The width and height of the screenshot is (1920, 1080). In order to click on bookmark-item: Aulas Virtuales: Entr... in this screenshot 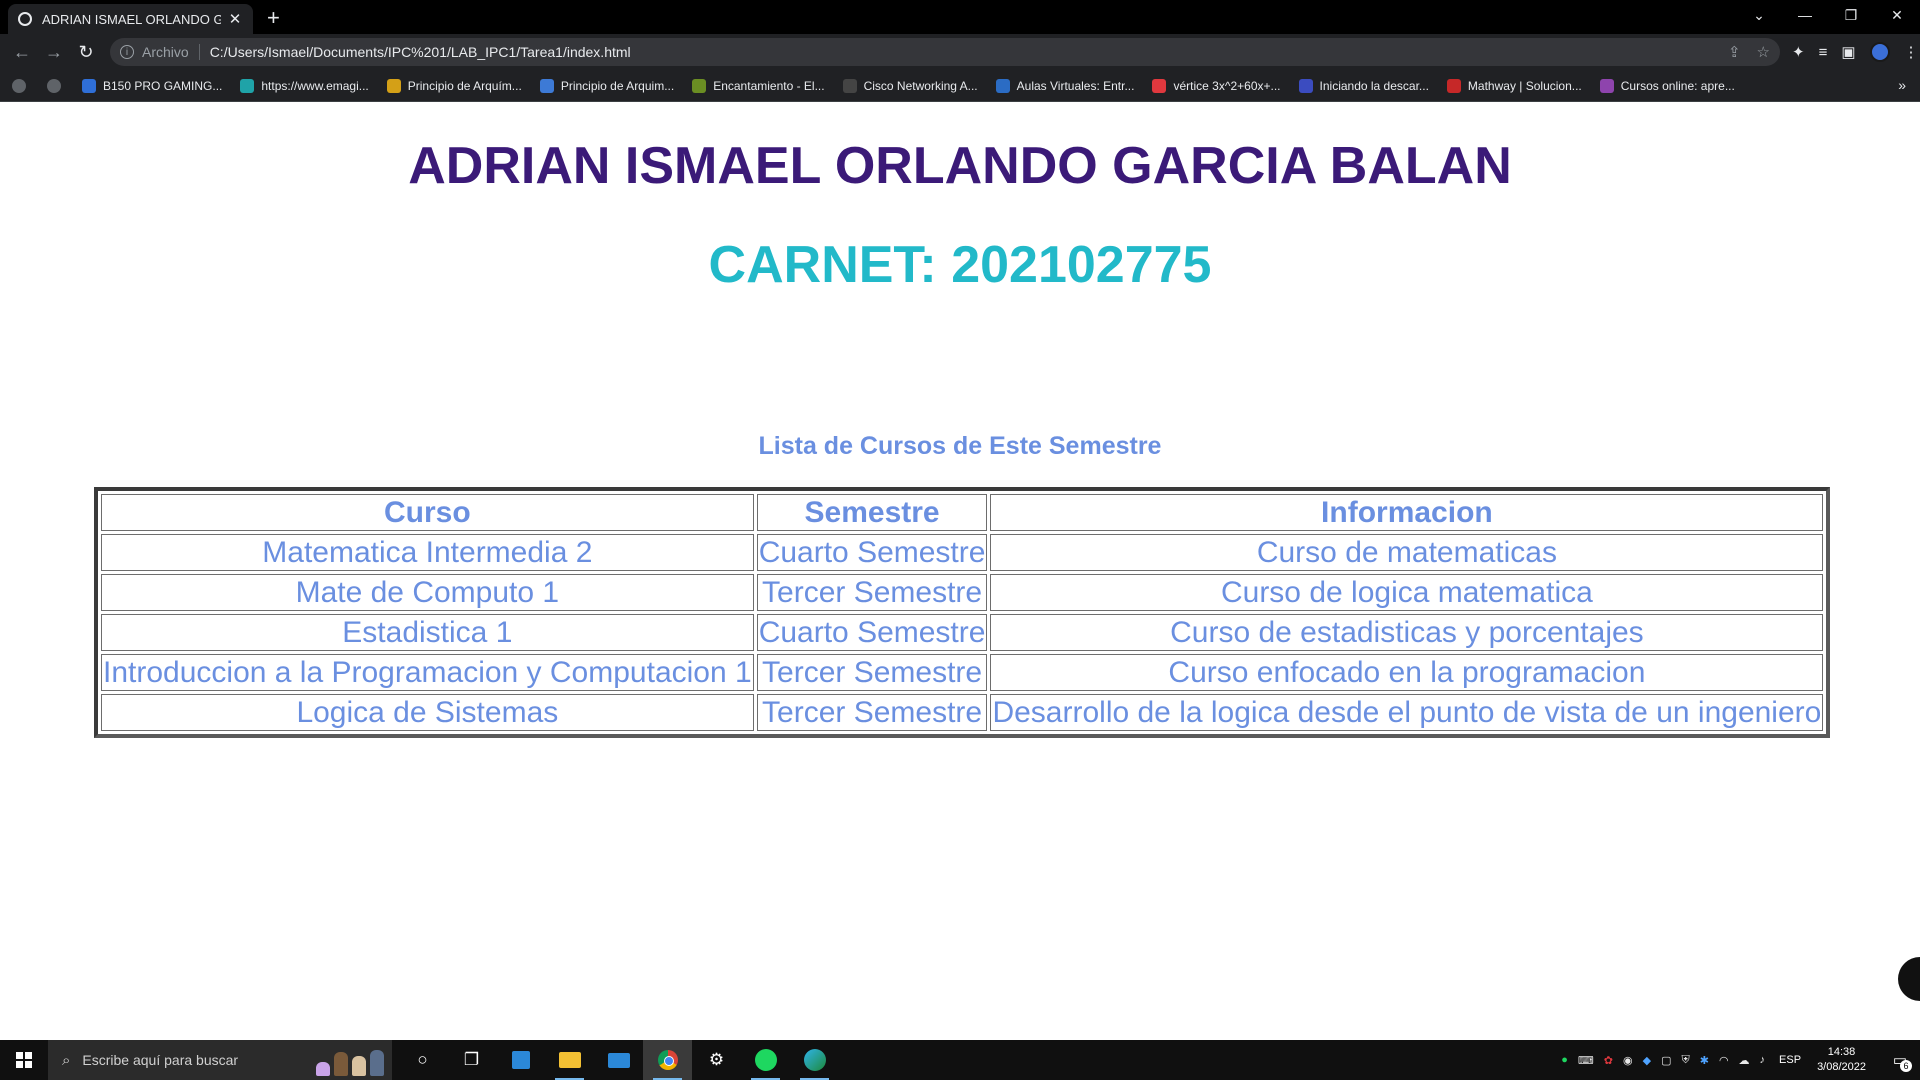, I will do `click(1064, 85)`.